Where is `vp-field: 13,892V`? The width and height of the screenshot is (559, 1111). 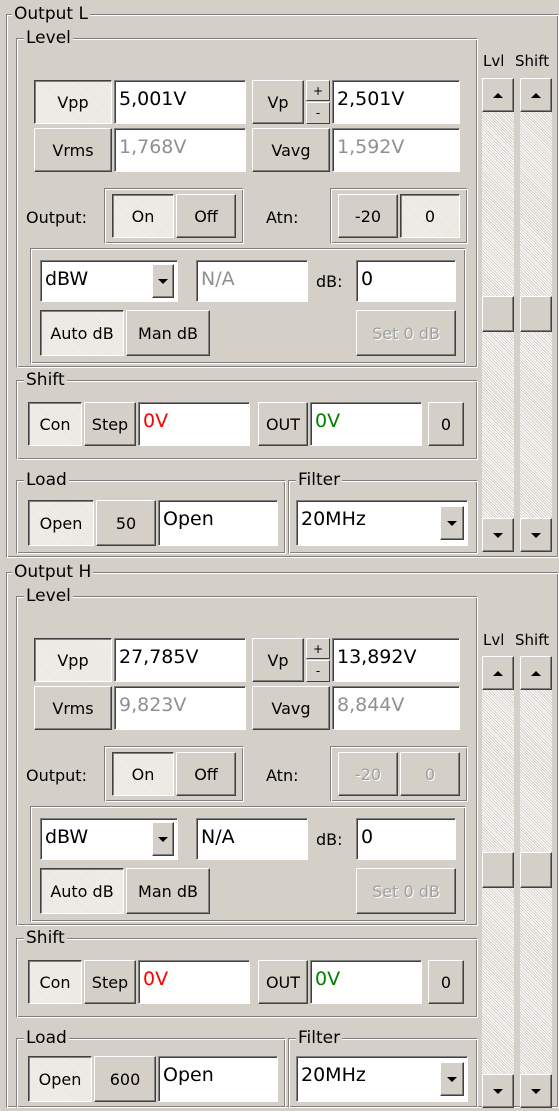
vp-field: 13,892V is located at coordinates (396, 660).